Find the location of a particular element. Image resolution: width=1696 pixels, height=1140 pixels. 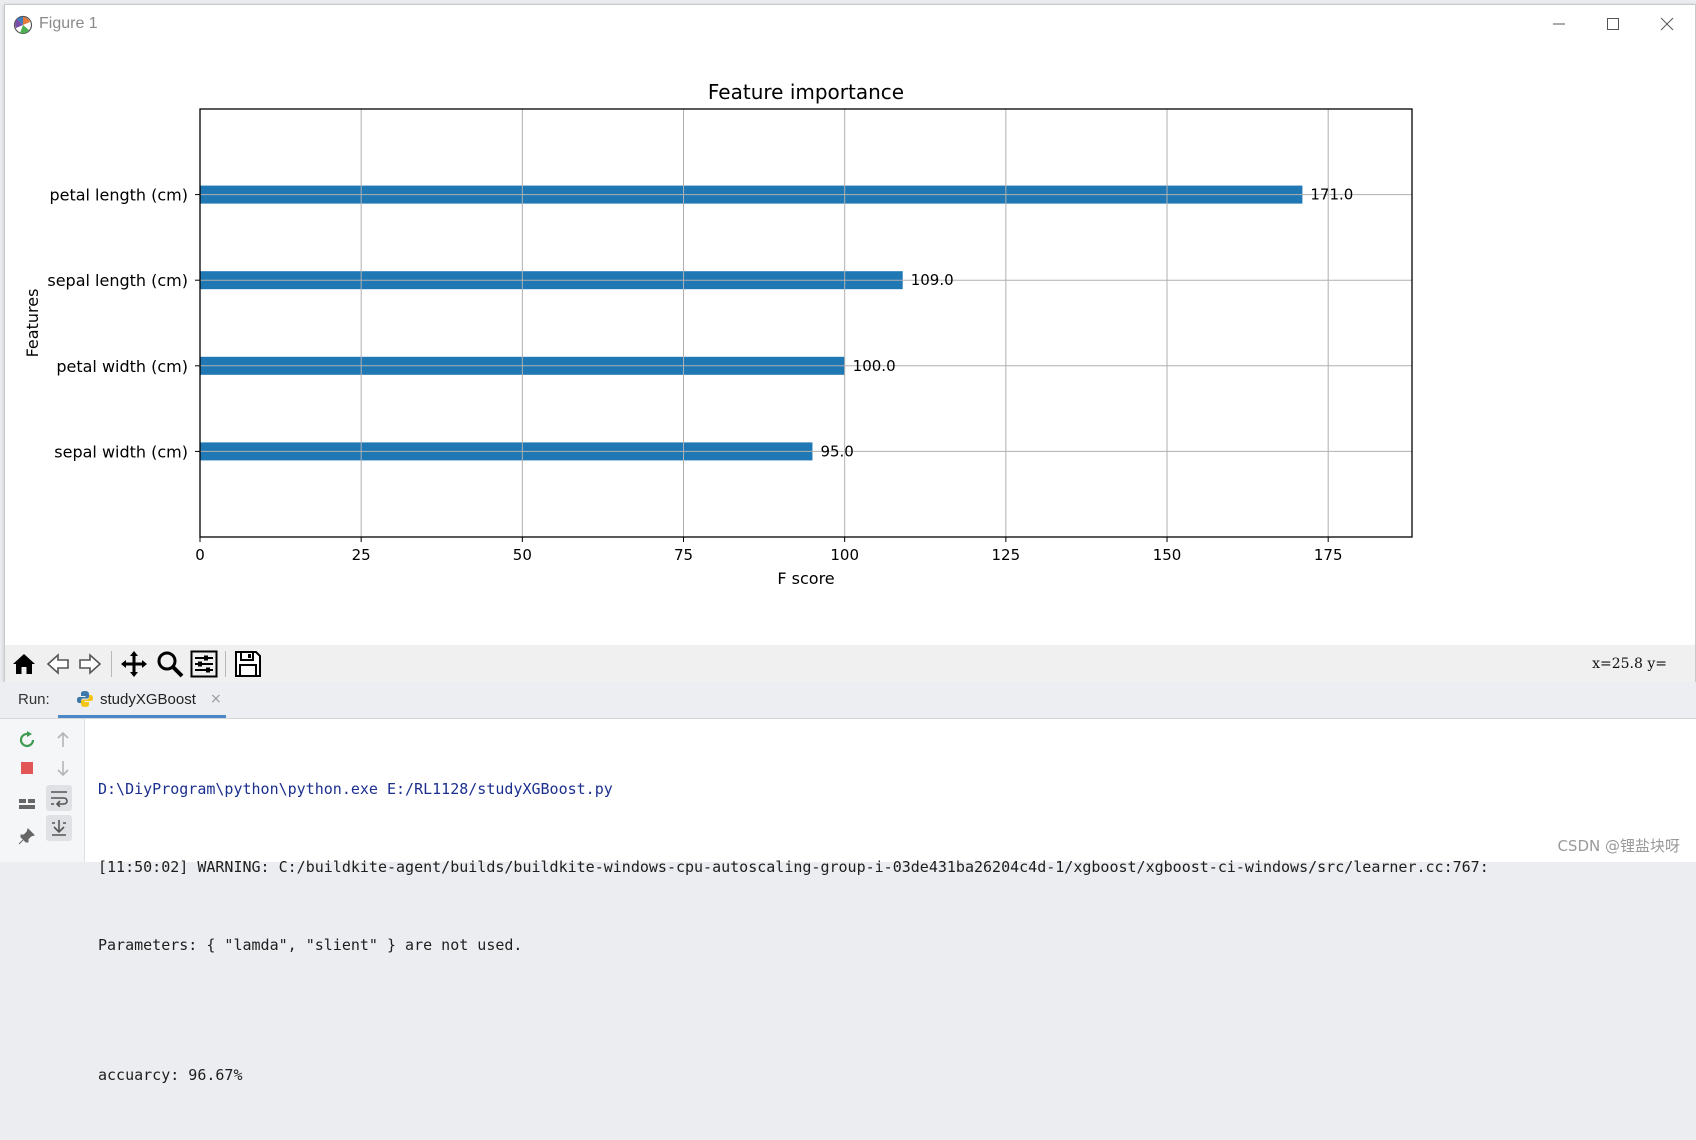

pin-button is located at coordinates (27, 836).